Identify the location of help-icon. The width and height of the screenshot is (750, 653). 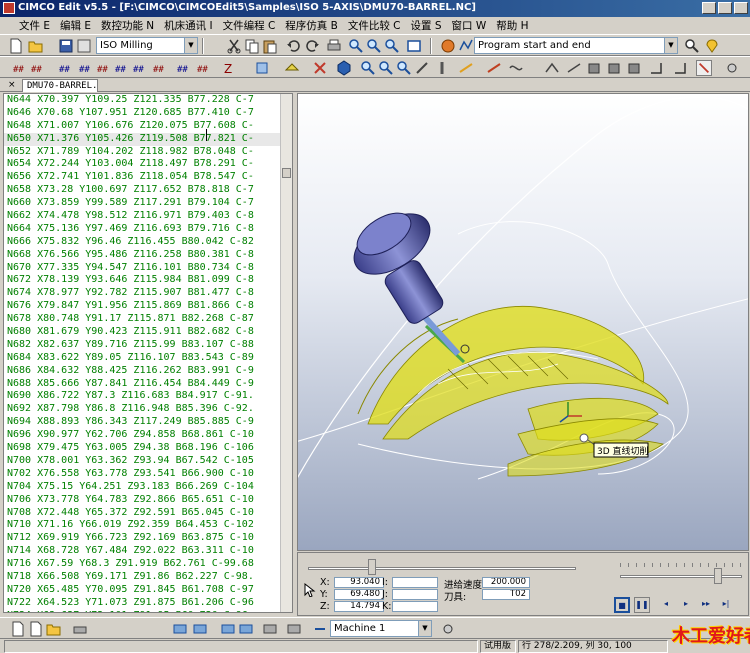
(712, 46).